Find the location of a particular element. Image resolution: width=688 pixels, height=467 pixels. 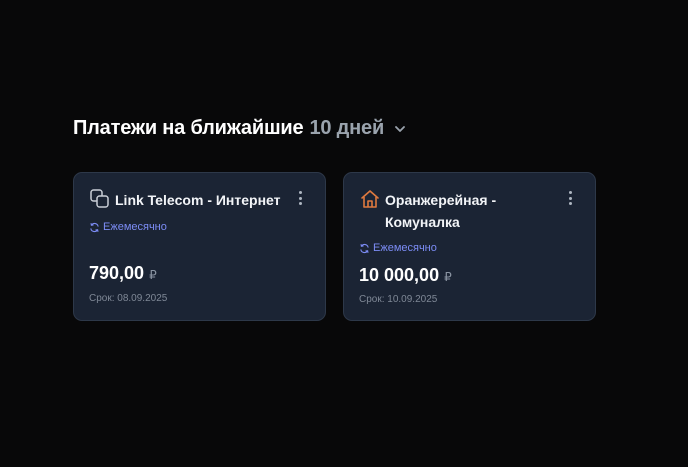

due-date: Срок: 08.09.2025 is located at coordinates (128, 298).